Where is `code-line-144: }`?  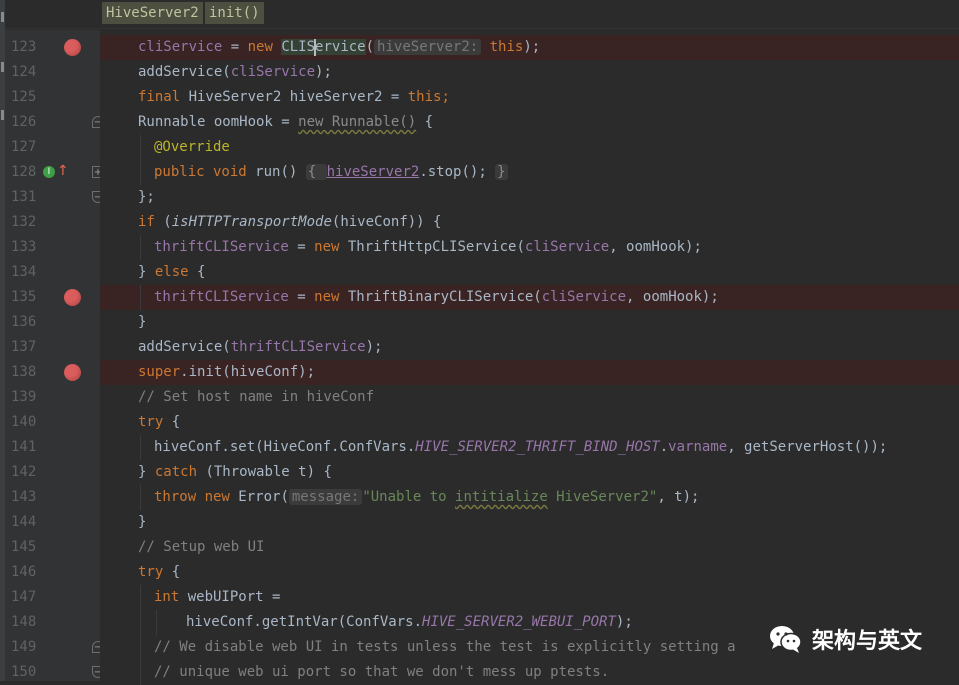 code-line-144: } is located at coordinates (529, 522).